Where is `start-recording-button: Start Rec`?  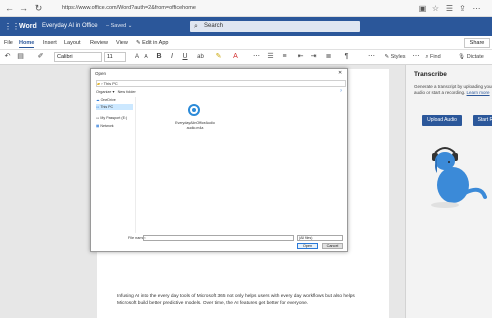 start-recording-button: Start Rec is located at coordinates (482, 120).